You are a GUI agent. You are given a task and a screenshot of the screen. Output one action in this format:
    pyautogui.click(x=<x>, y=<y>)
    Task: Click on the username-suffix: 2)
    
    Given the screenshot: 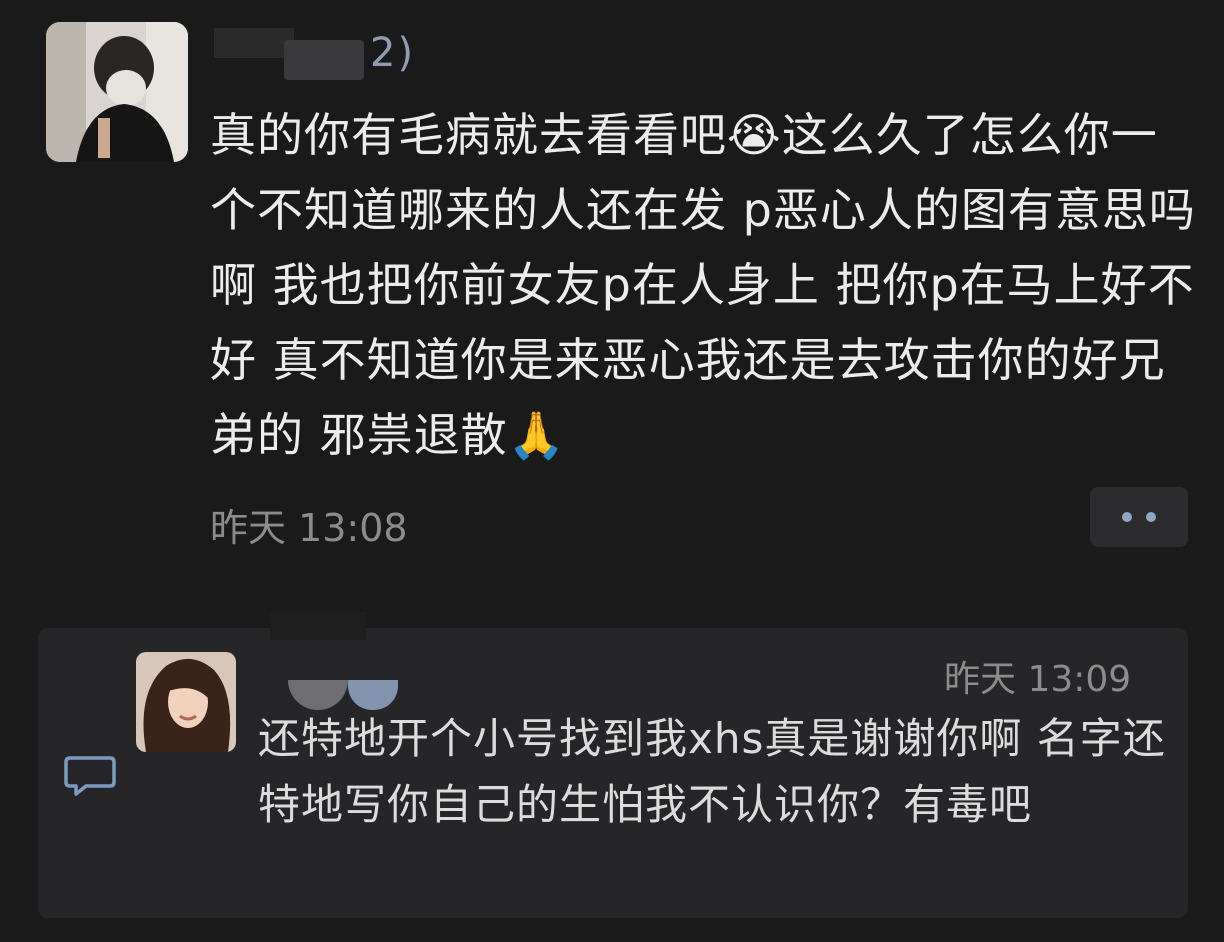 What is the action you would take?
    pyautogui.click(x=393, y=53)
    